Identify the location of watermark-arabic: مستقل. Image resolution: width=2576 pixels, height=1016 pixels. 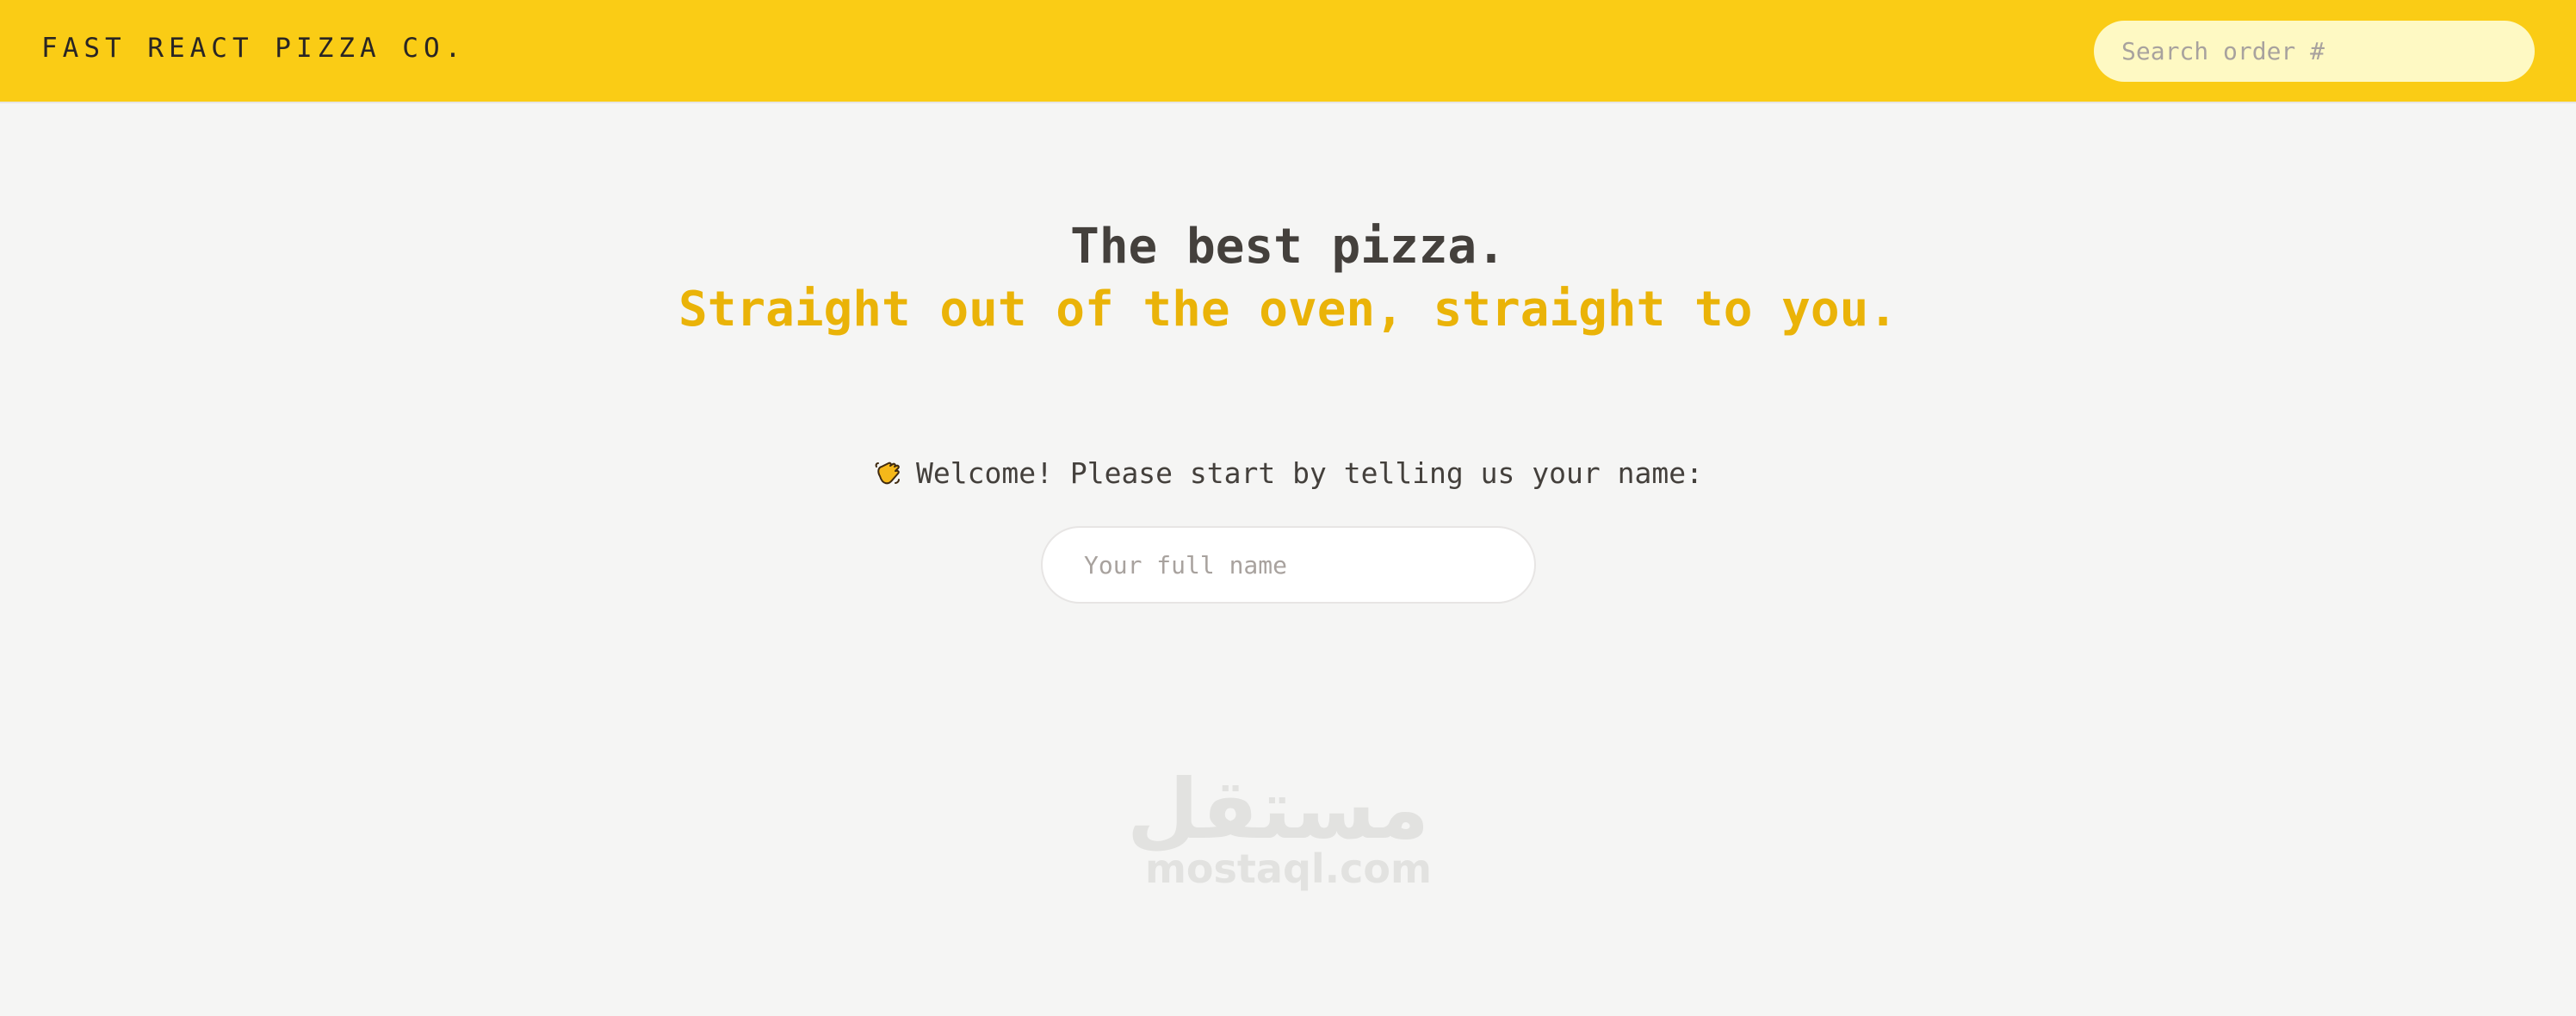
(1277, 809).